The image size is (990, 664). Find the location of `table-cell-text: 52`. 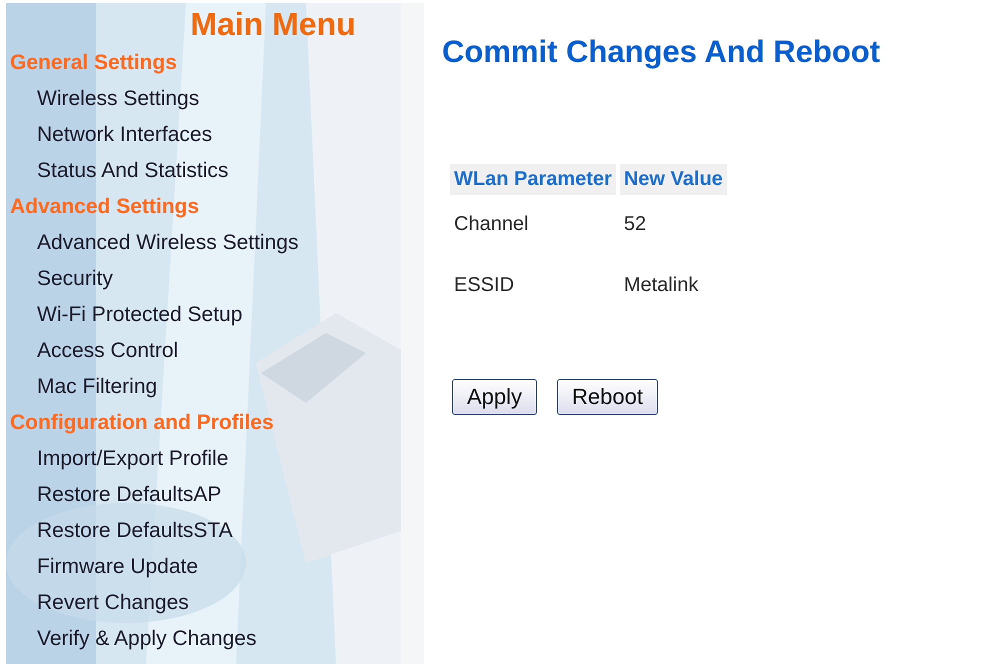

table-cell-text: 52 is located at coordinates (635, 224).